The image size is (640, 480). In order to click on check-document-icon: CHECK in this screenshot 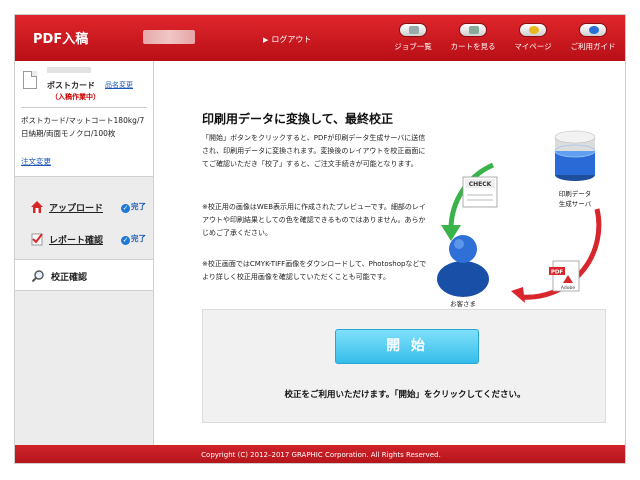, I will do `click(480, 192)`.